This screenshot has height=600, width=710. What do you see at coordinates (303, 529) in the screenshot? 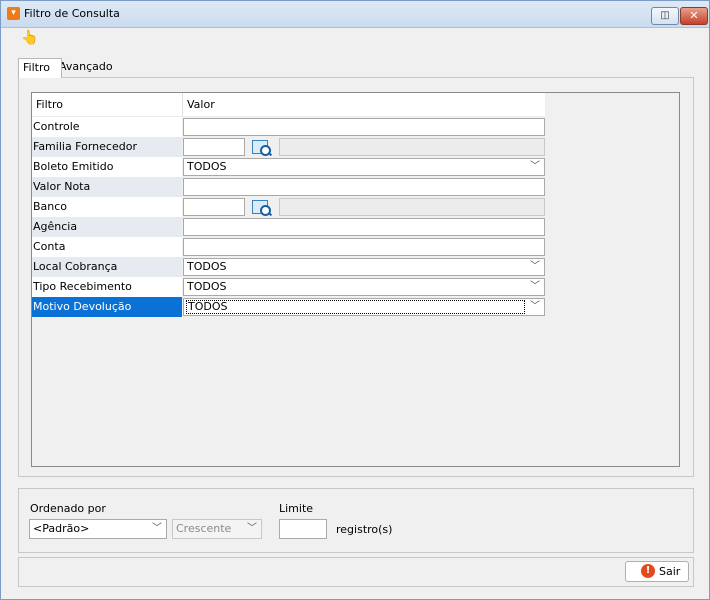
I see `limite-input` at bounding box center [303, 529].